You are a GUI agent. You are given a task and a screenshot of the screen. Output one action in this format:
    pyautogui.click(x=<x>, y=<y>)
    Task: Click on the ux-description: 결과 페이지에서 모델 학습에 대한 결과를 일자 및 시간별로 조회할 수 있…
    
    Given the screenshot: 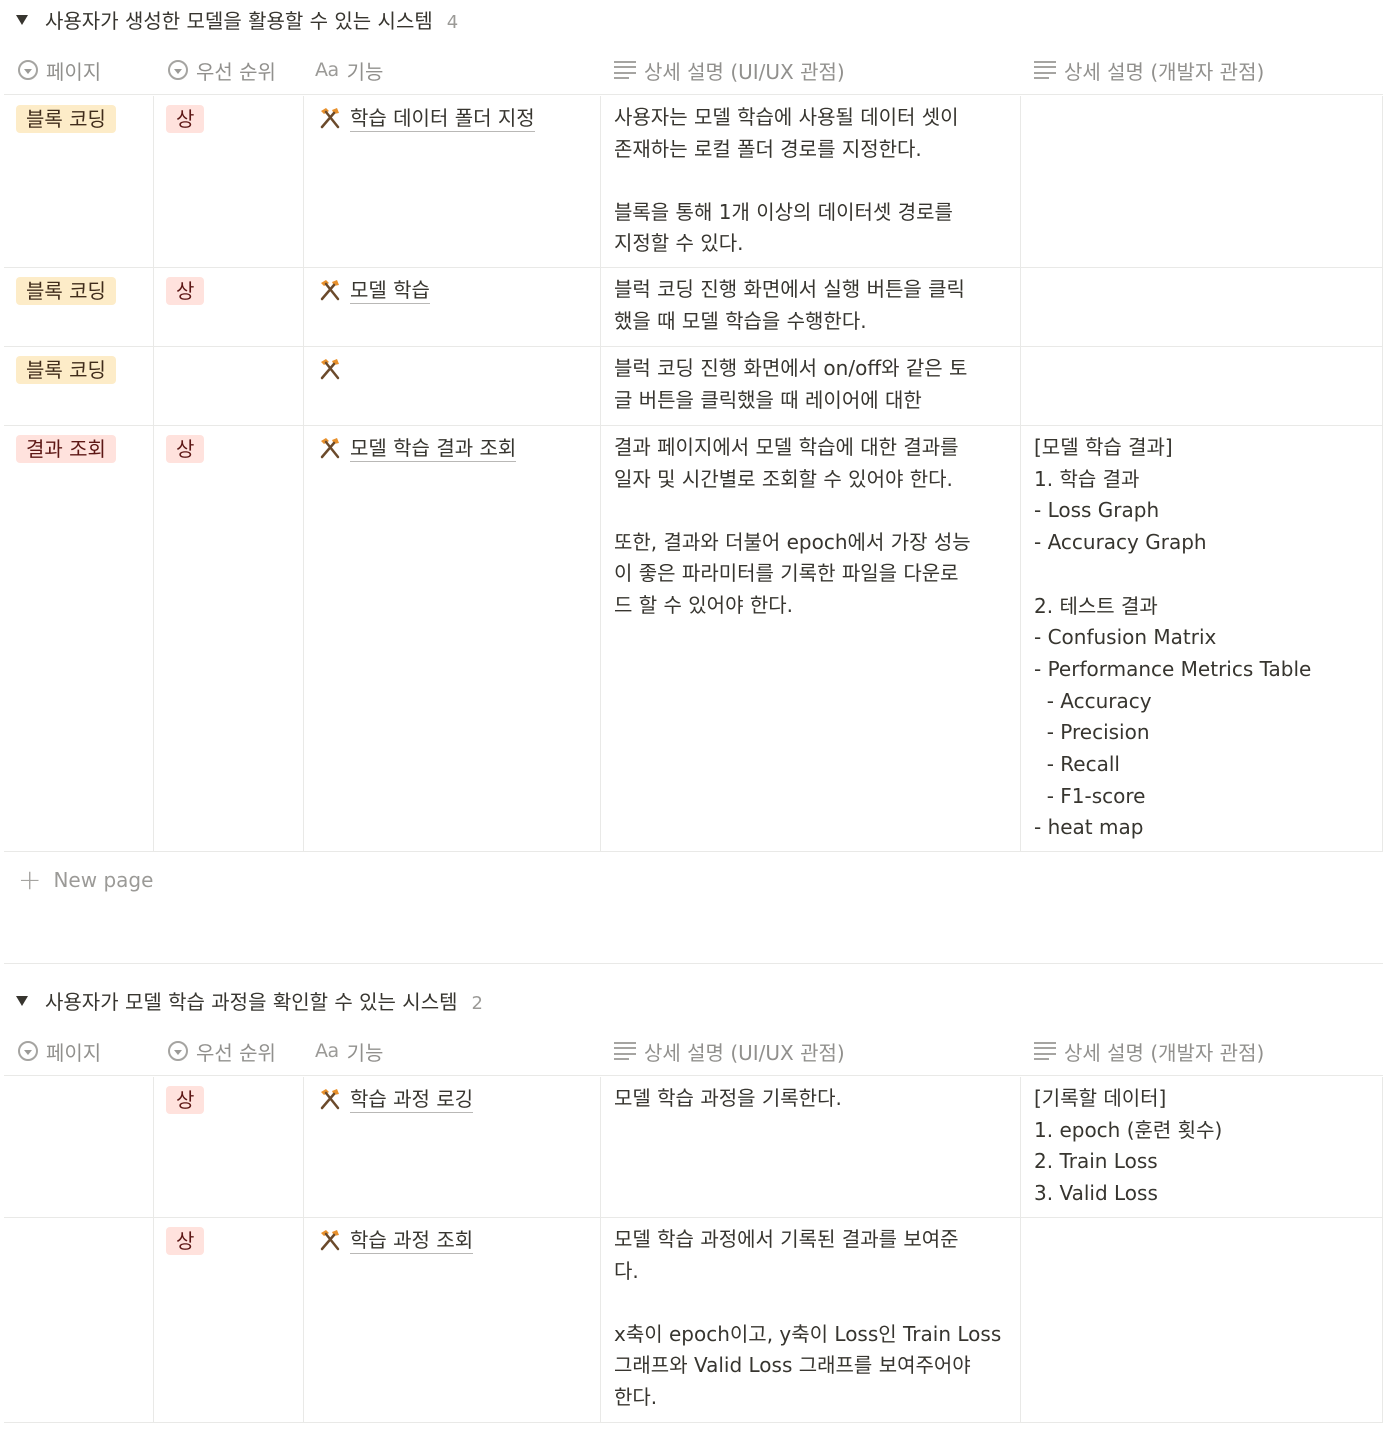 What is the action you would take?
    pyautogui.click(x=792, y=526)
    